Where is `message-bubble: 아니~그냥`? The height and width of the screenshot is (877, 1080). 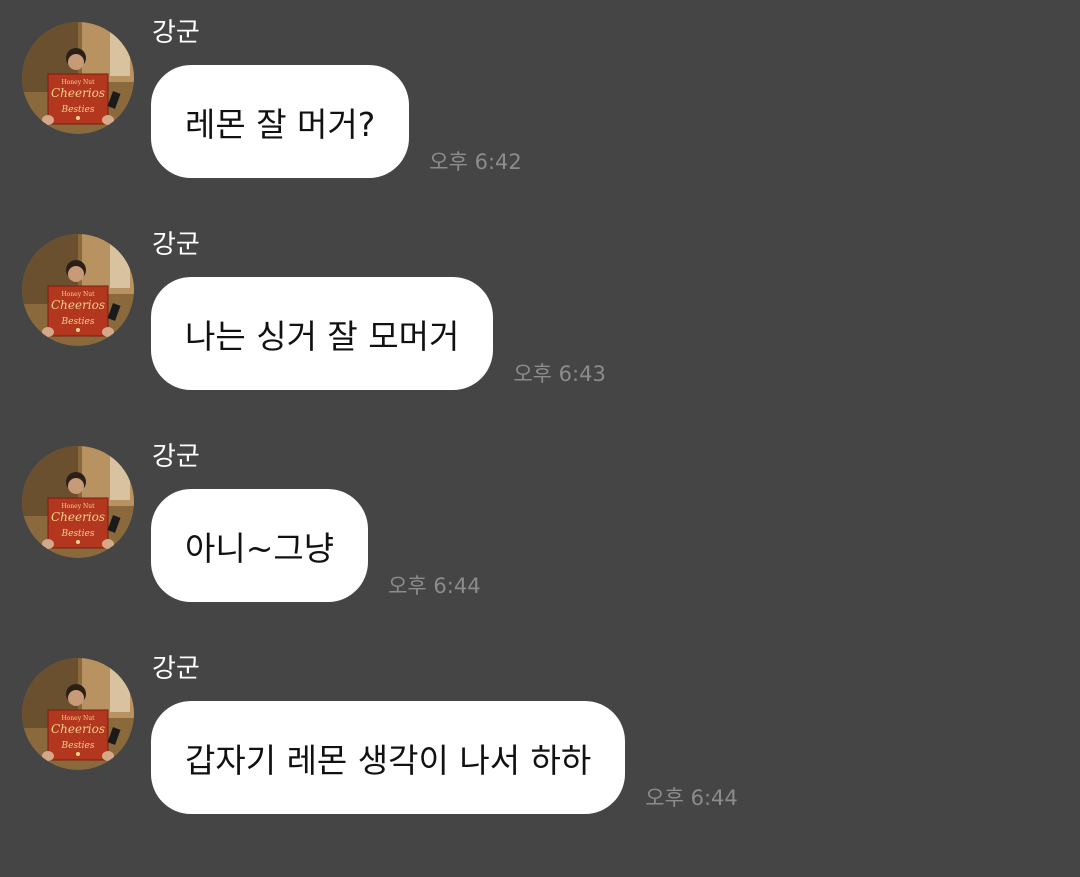 message-bubble: 아니~그냥 is located at coordinates (260, 545).